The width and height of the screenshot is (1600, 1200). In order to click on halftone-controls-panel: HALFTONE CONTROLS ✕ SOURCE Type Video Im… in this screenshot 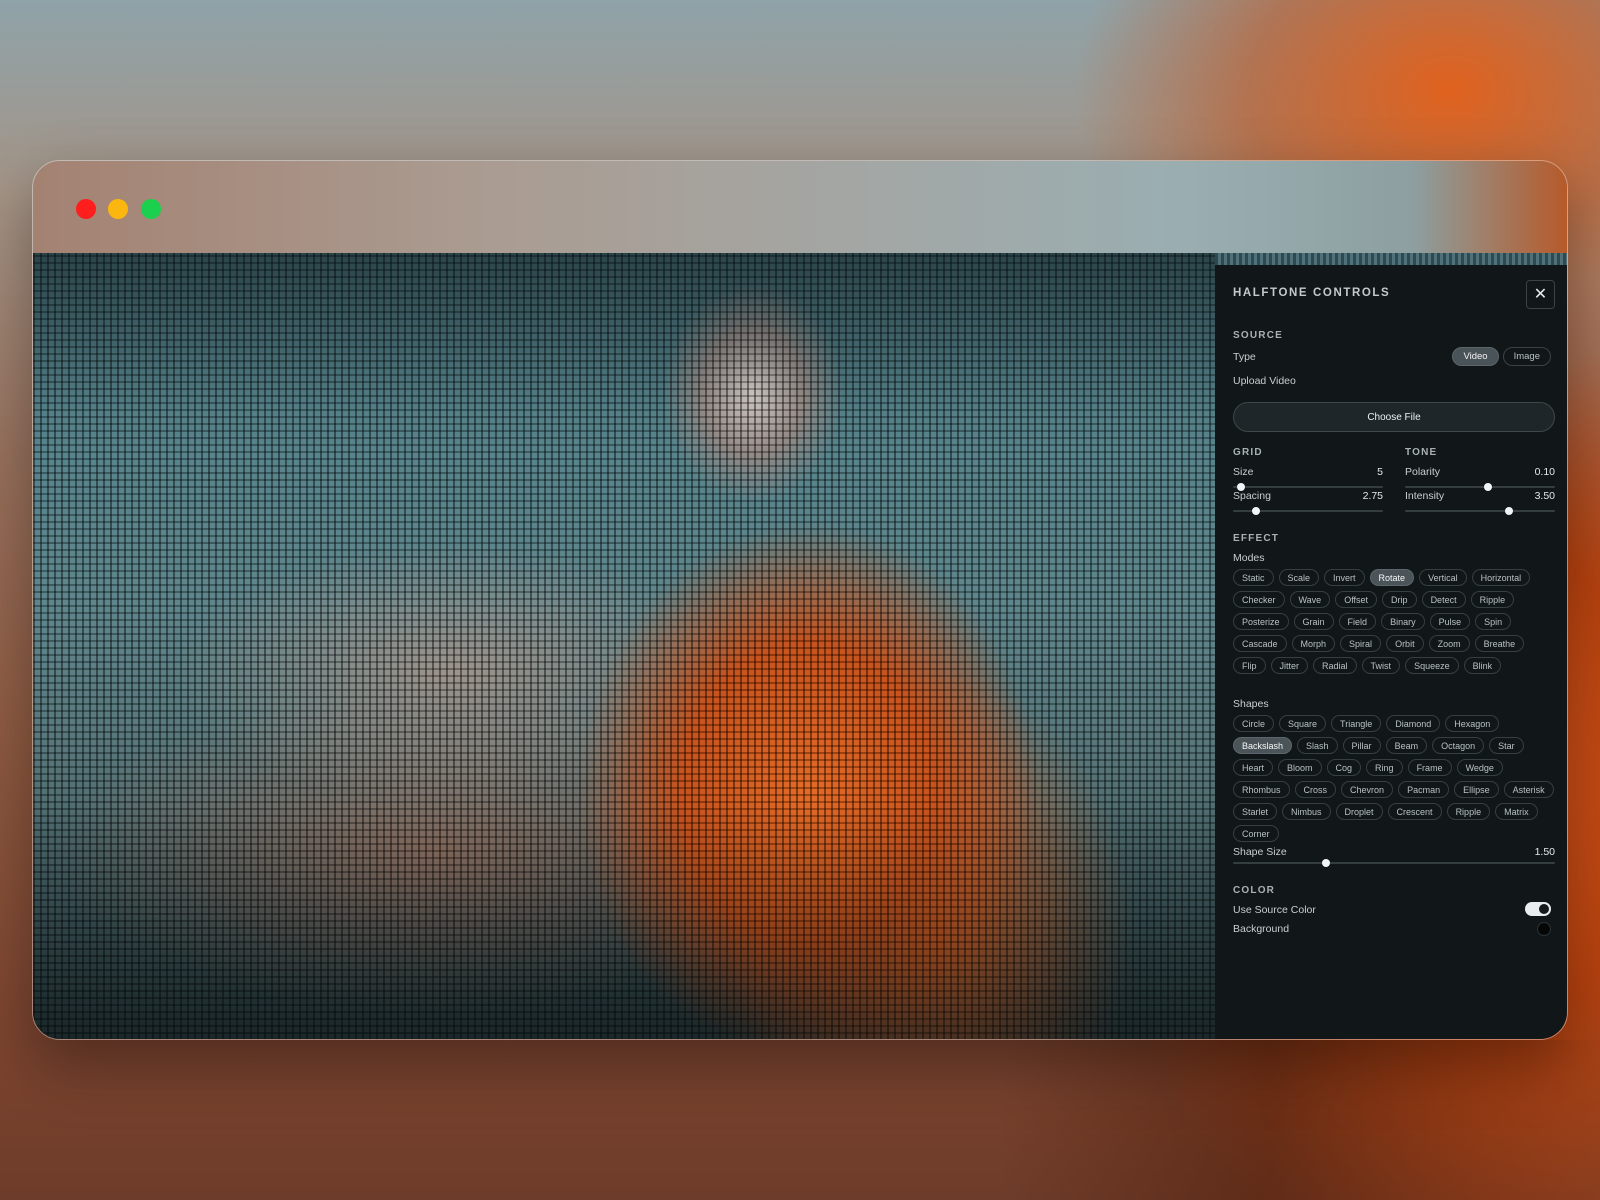, I will do `click(1391, 646)`.